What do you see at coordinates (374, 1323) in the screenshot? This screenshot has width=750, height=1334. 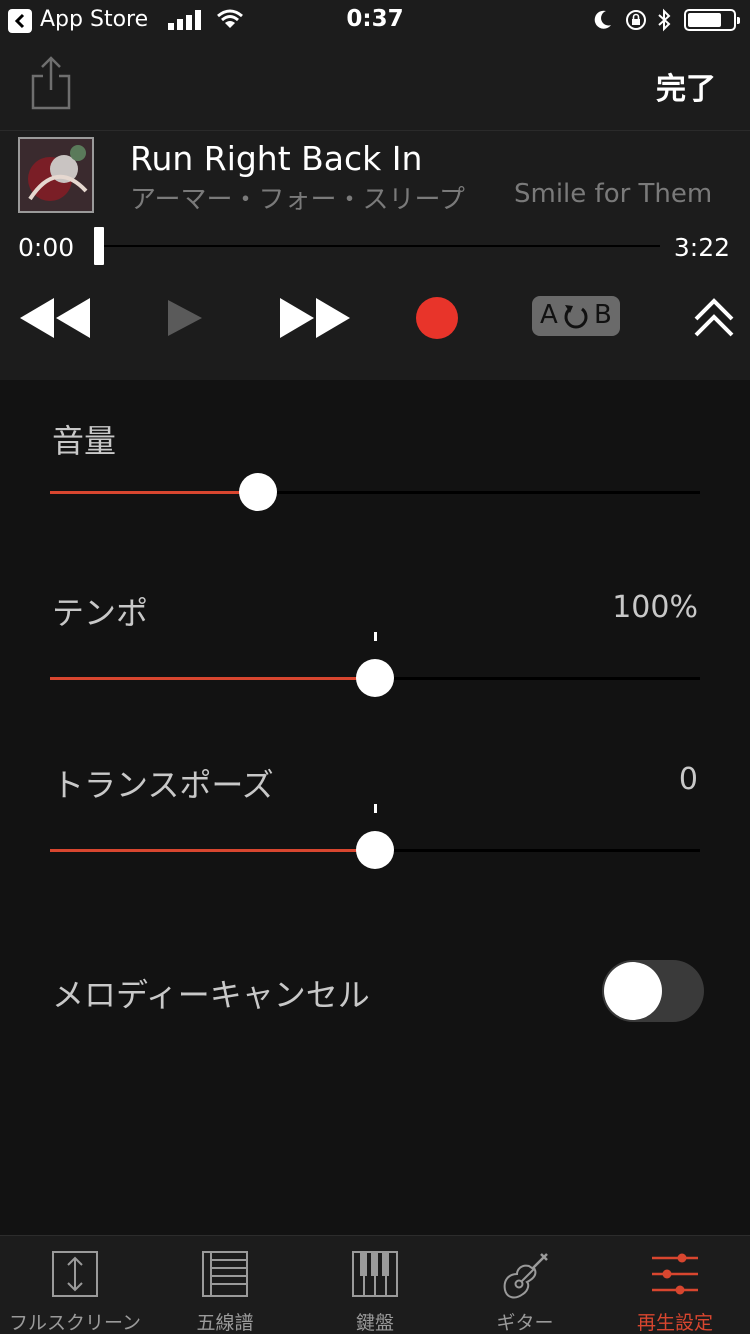 I see `tab-label: 鍵盤` at bounding box center [374, 1323].